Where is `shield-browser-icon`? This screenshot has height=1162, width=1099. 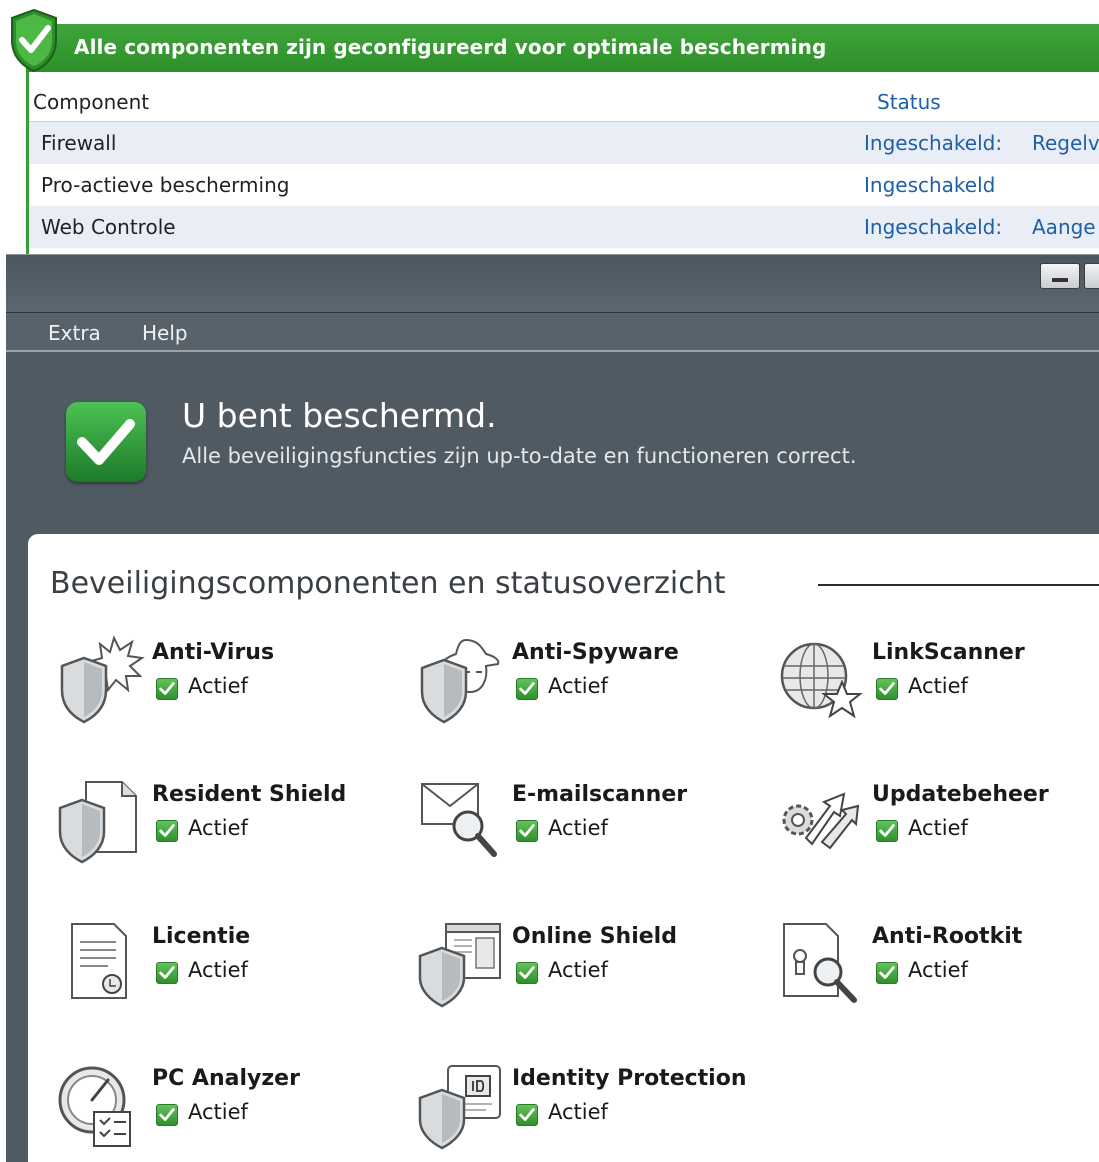 shield-browser-icon is located at coordinates (459, 965).